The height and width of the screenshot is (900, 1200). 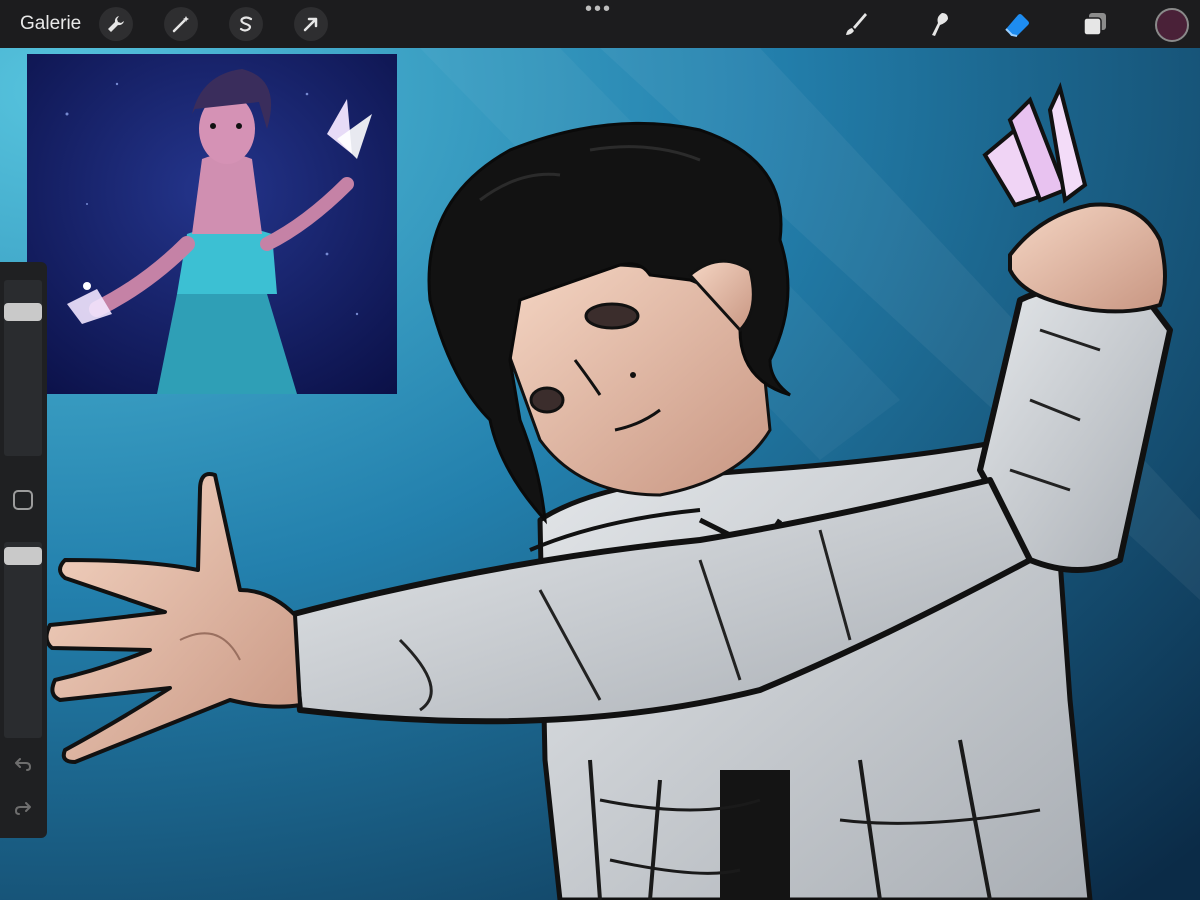 I want to click on brush-icon, so click(x=856, y=24).